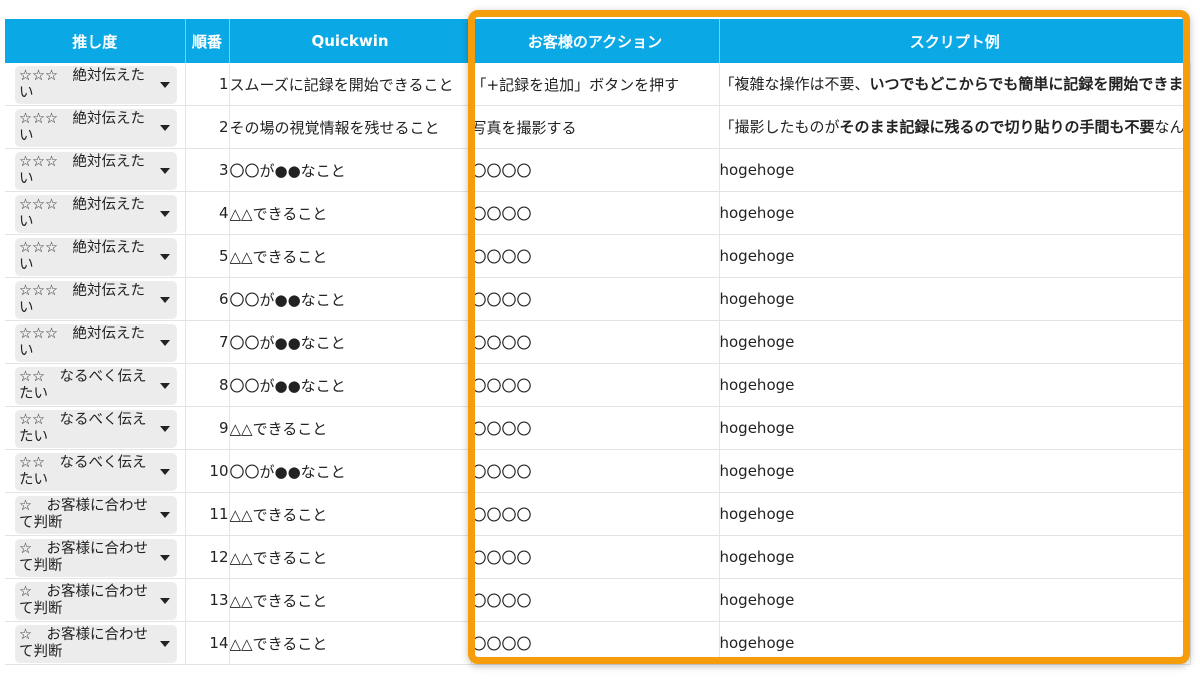 The image size is (1200, 679). I want to click on order-cell: 8, so click(207, 385).